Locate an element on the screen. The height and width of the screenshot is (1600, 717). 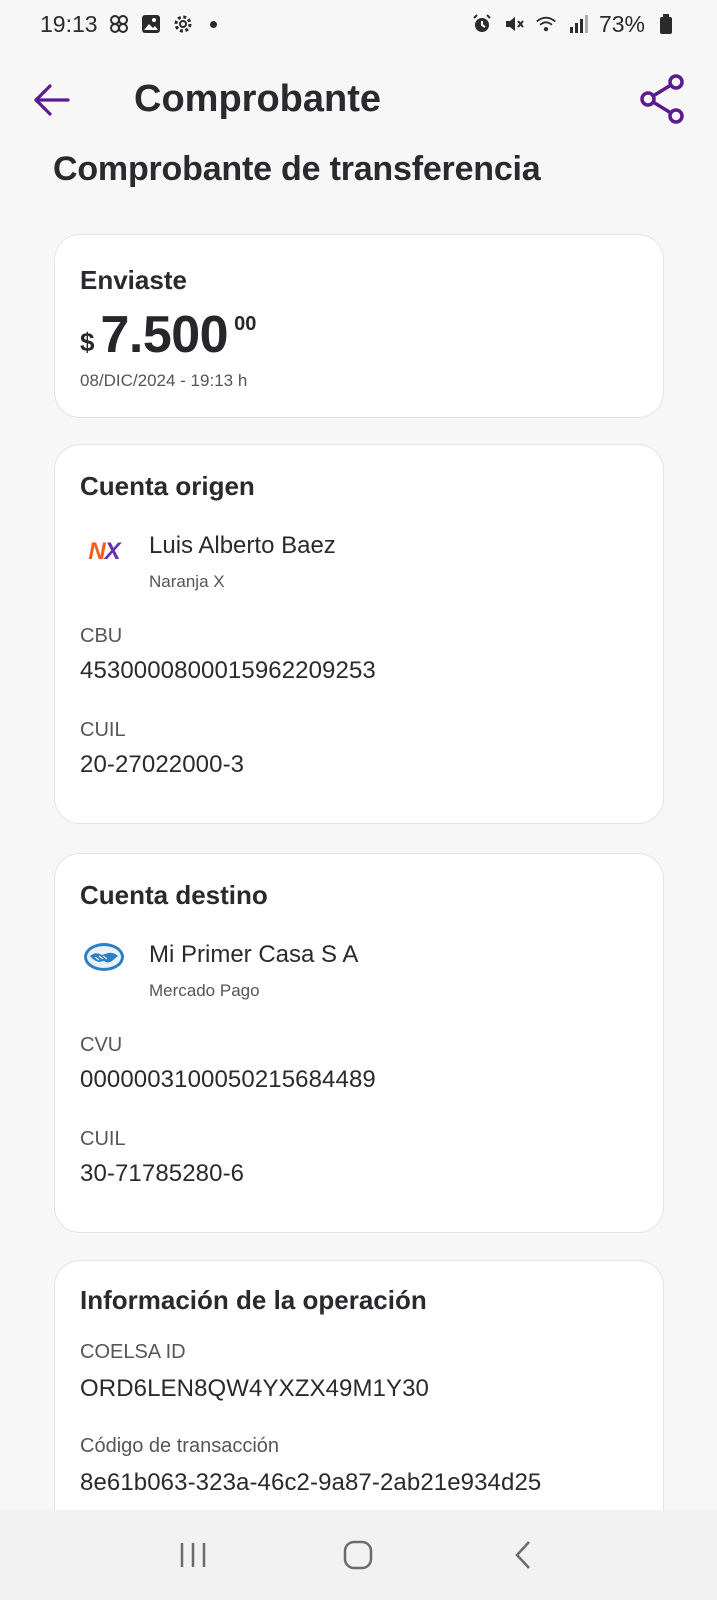
destination-cvu-label: CVU is located at coordinates (101, 1045).